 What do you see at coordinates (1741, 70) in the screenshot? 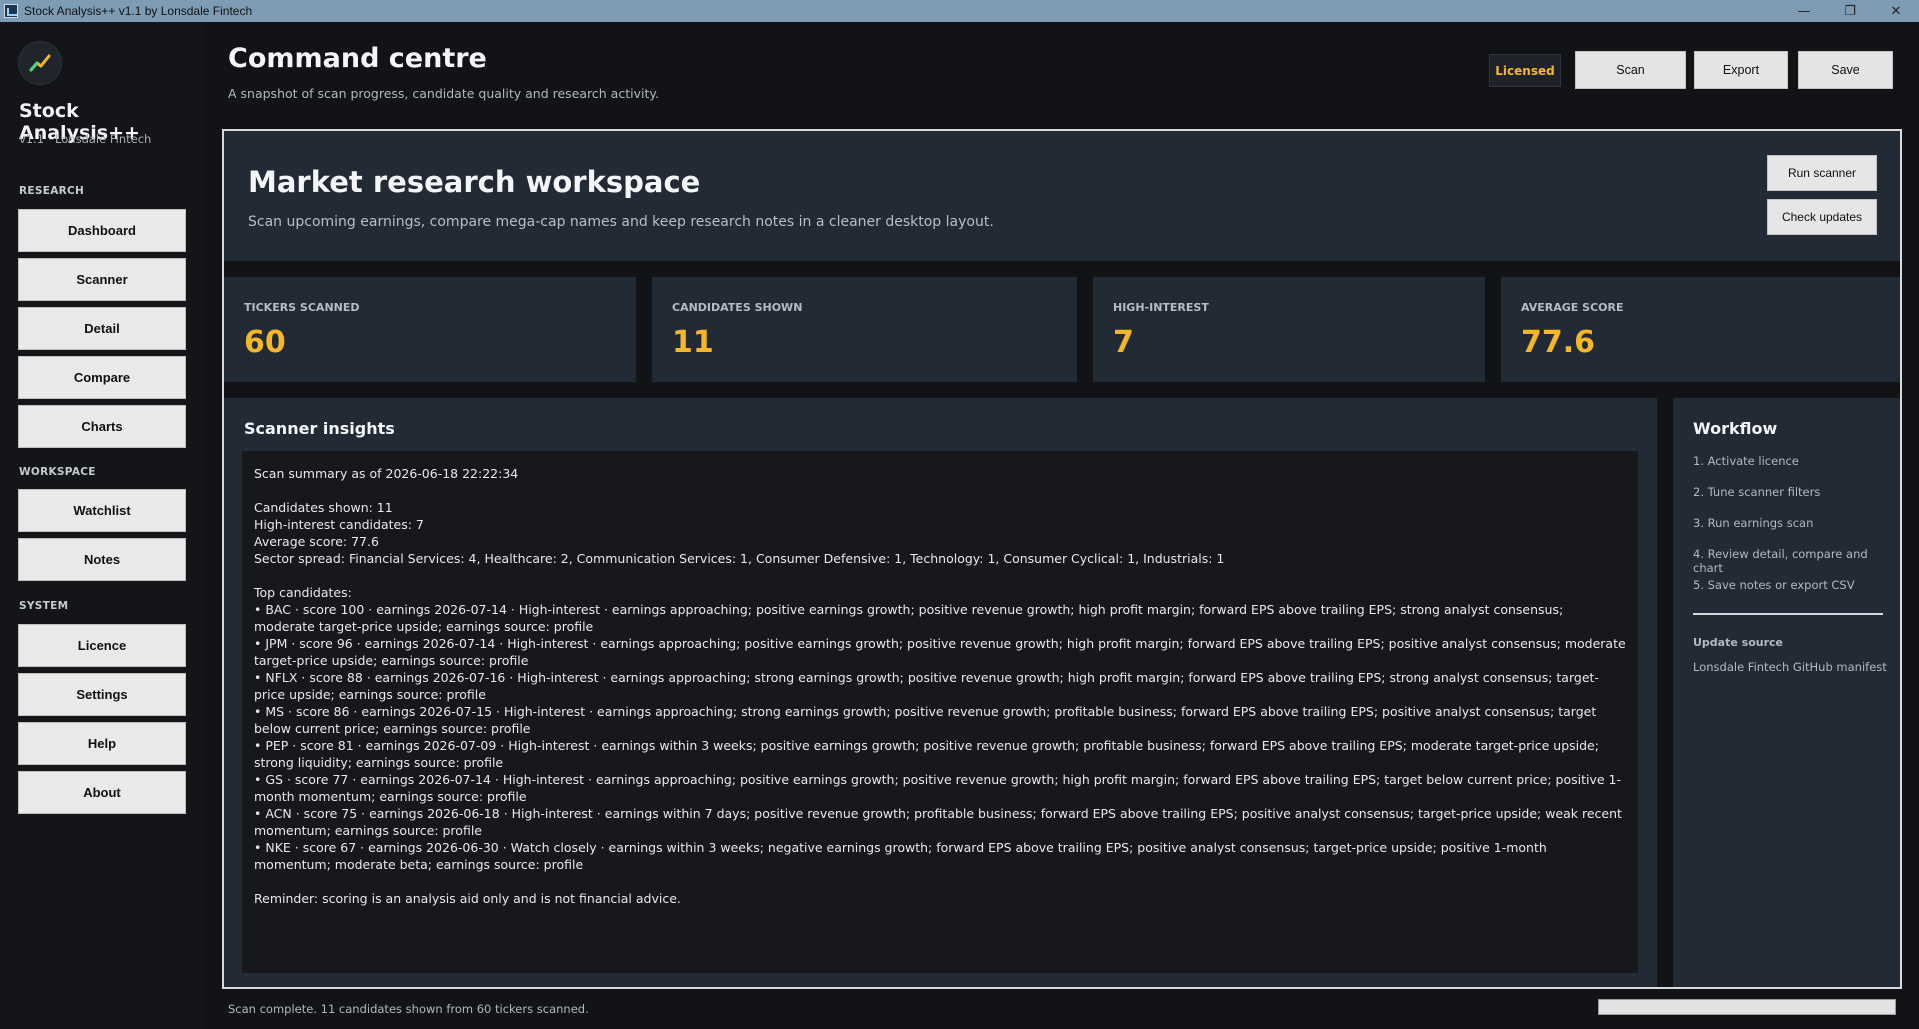
I see `export-button: Export` at bounding box center [1741, 70].